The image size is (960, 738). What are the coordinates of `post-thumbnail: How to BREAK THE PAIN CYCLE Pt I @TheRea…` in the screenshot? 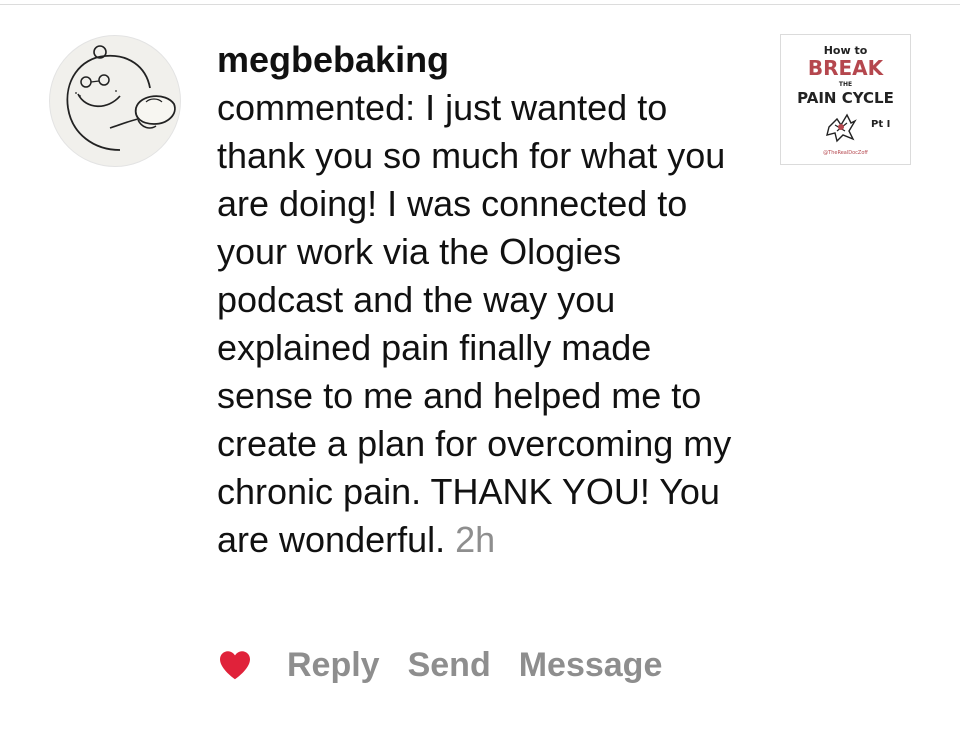 It's located at (845, 99).